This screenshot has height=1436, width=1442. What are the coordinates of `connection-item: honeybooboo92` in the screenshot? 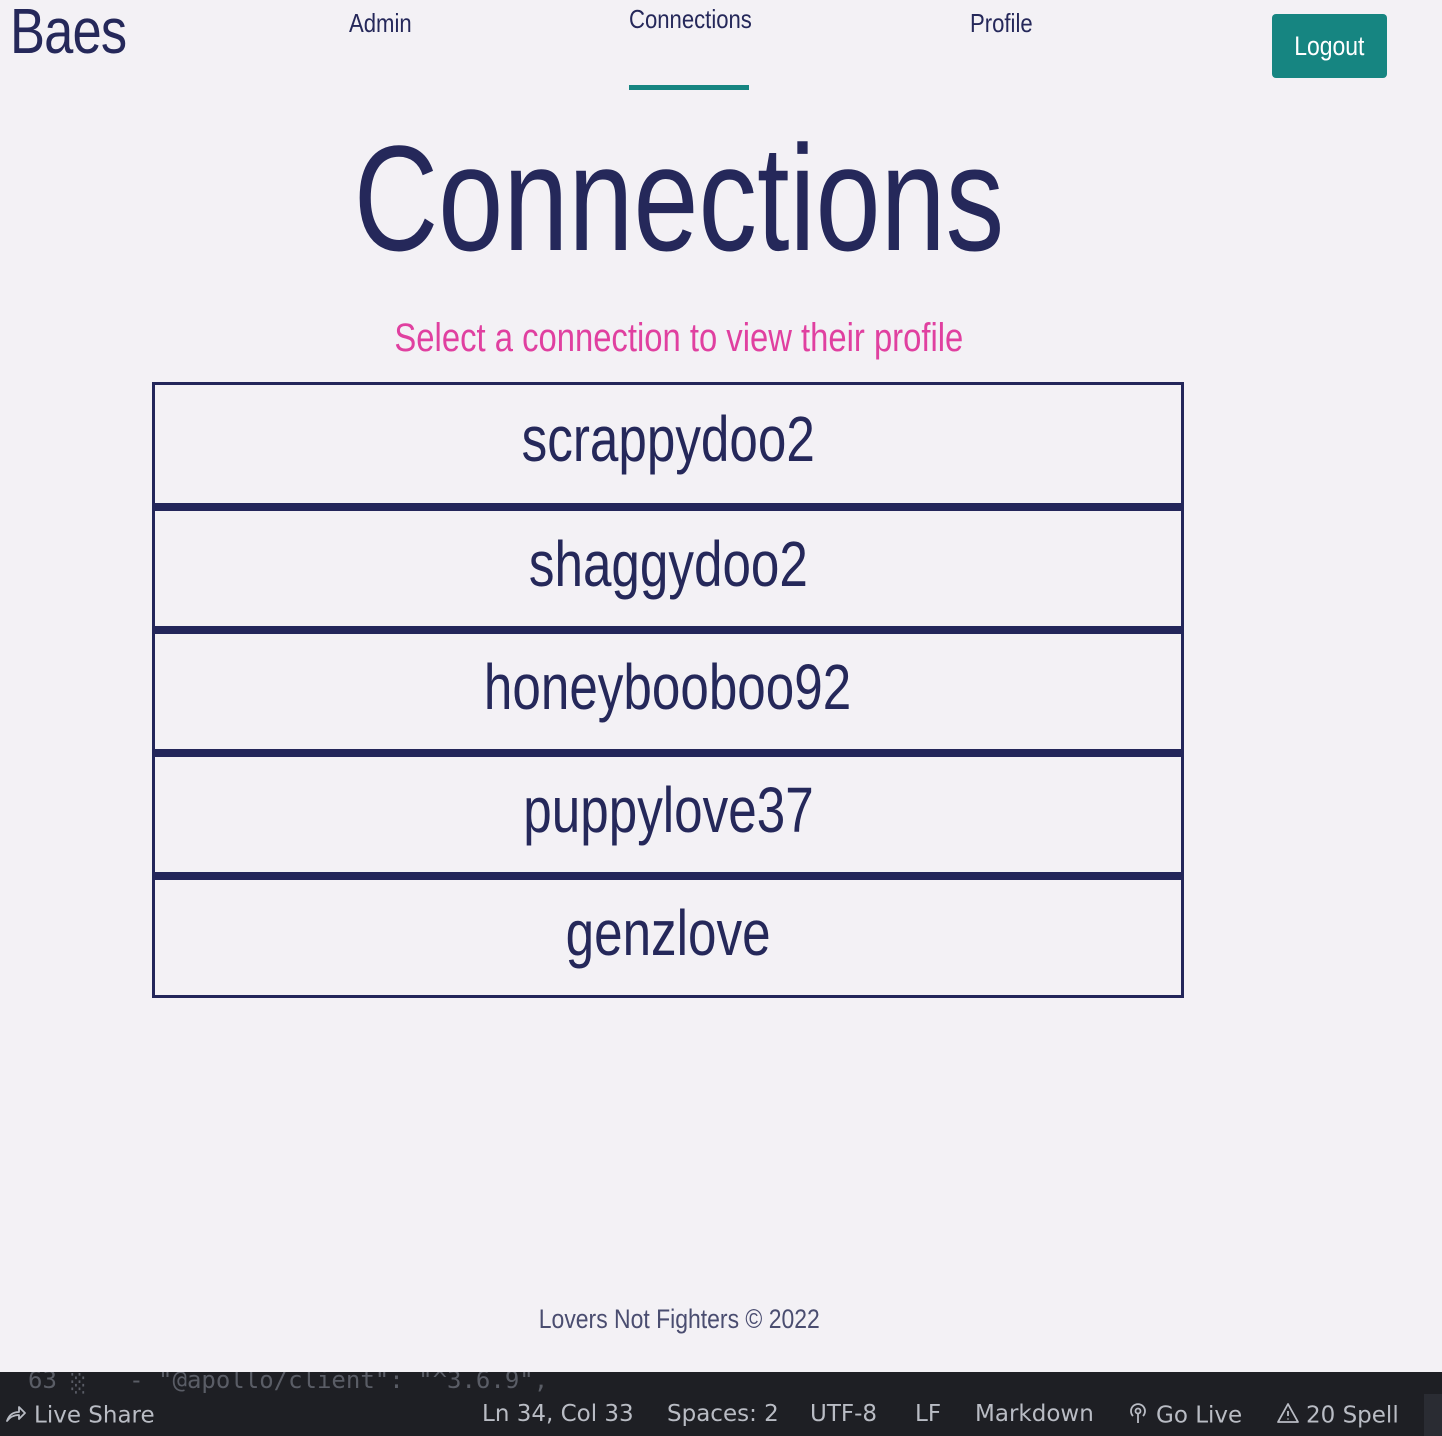 It's located at (668, 690).